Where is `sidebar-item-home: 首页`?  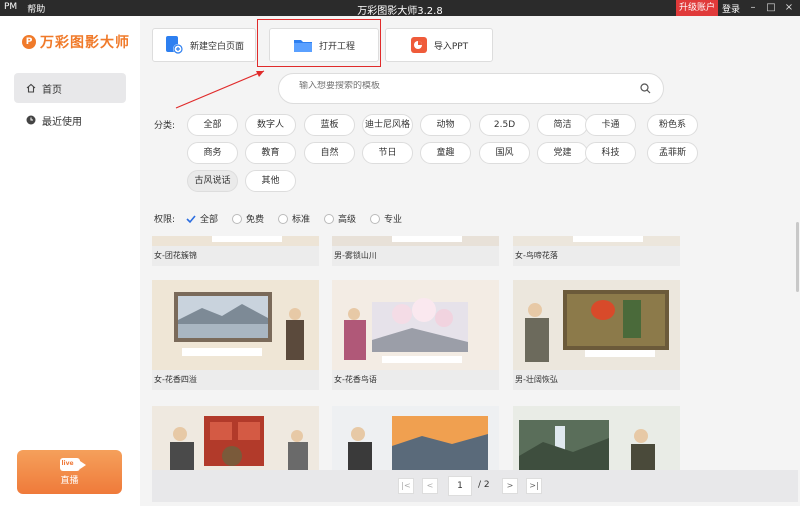
sidebar-item-home: 首页 is located at coordinates (70, 88).